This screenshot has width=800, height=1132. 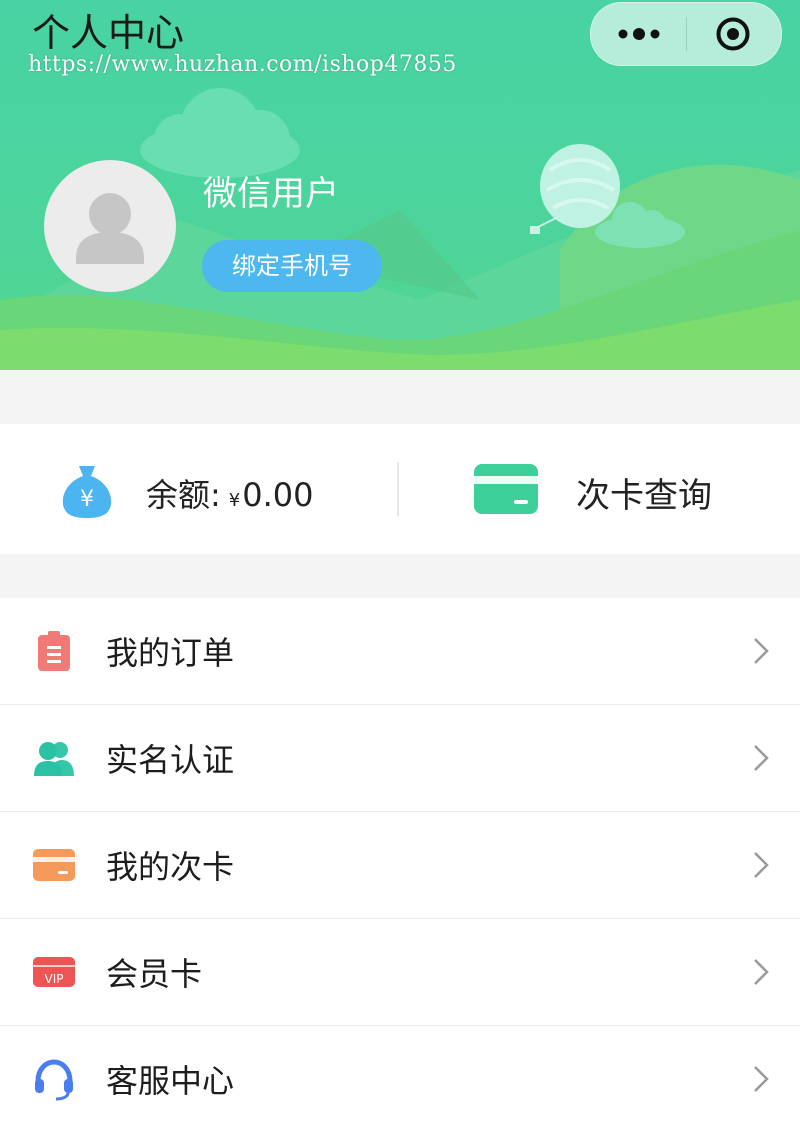 I want to click on avatar, so click(x=110, y=226).